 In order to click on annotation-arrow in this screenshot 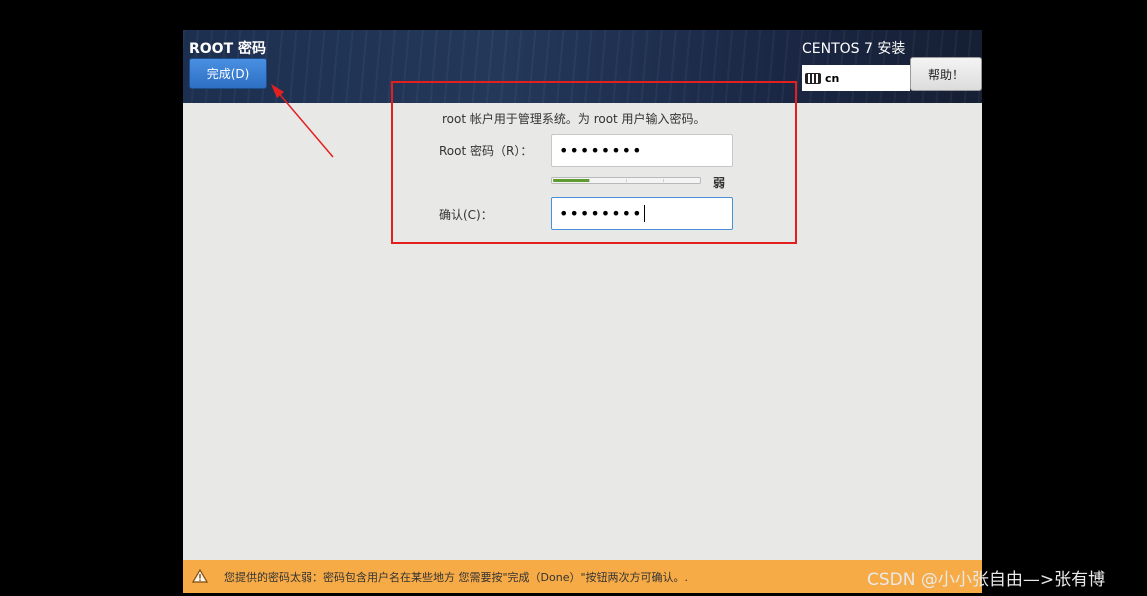, I will do `click(302, 121)`.